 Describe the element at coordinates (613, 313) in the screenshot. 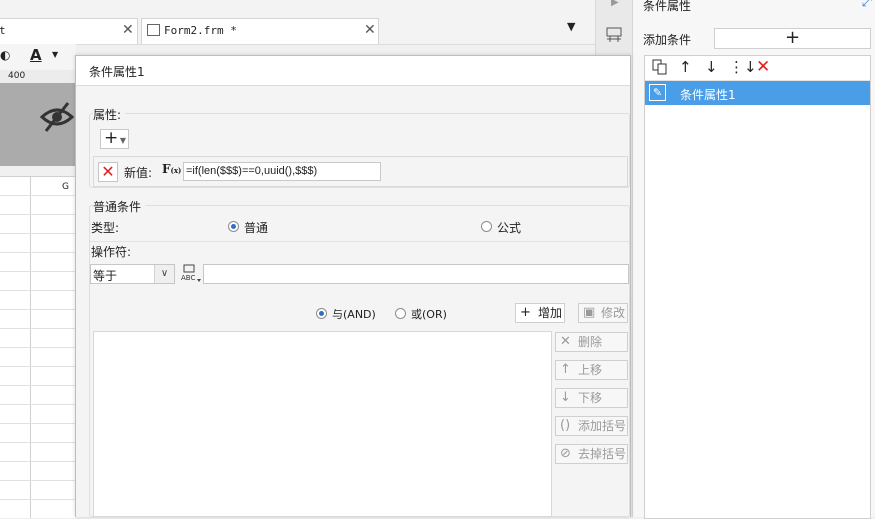

I see `modify-button-label: 修改` at that location.